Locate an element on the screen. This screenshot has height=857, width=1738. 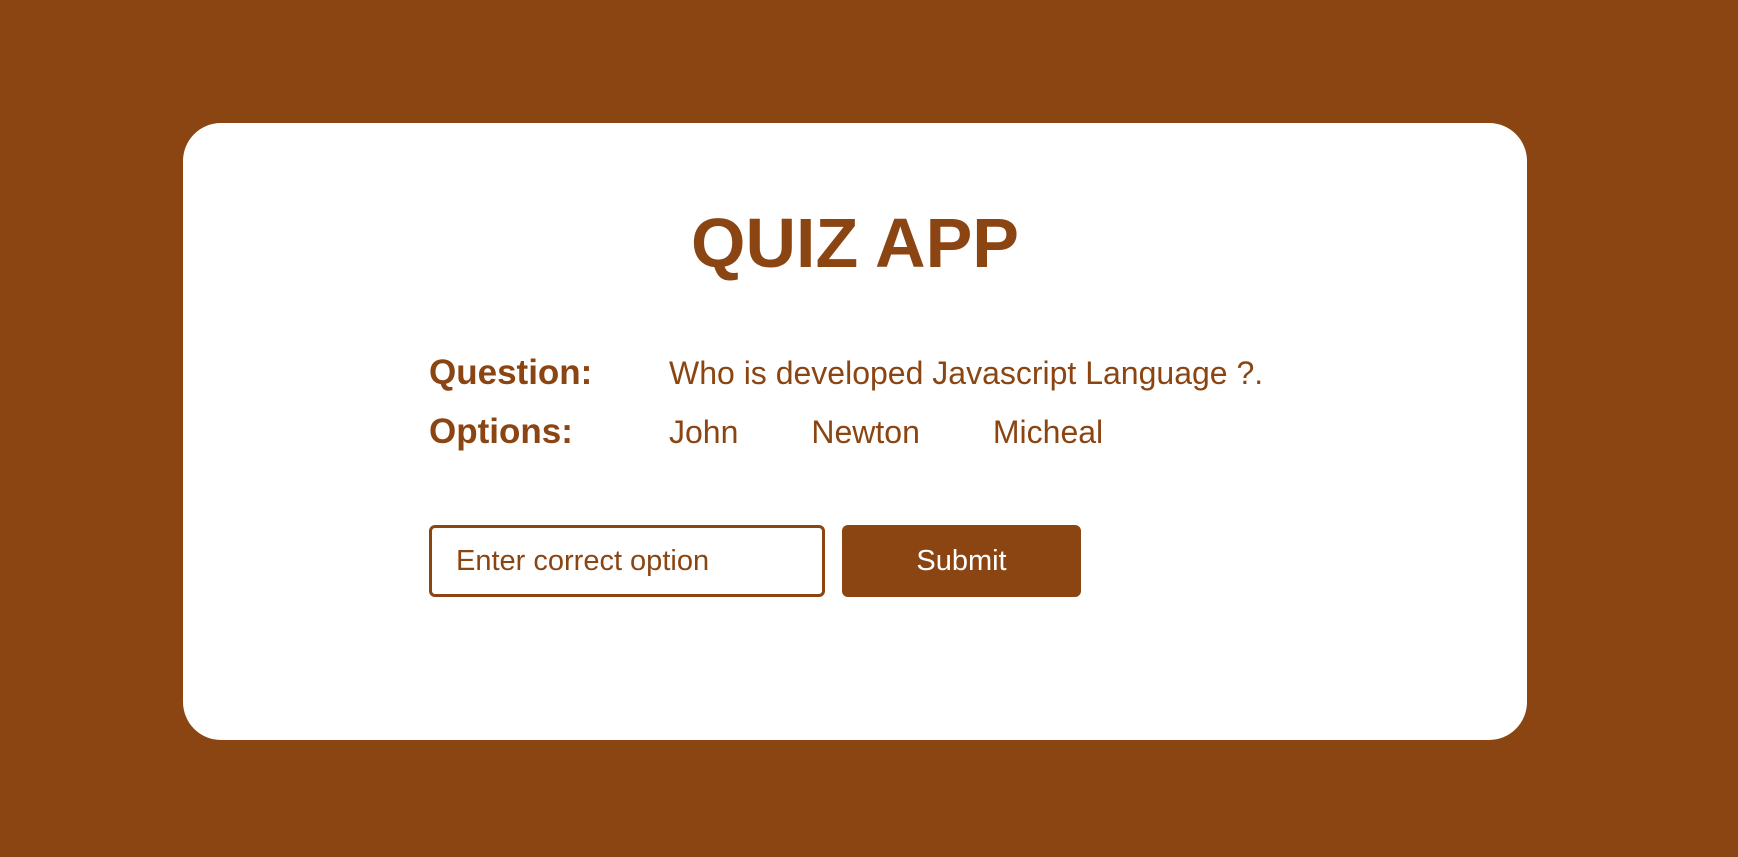
option-item: John is located at coordinates (704, 431).